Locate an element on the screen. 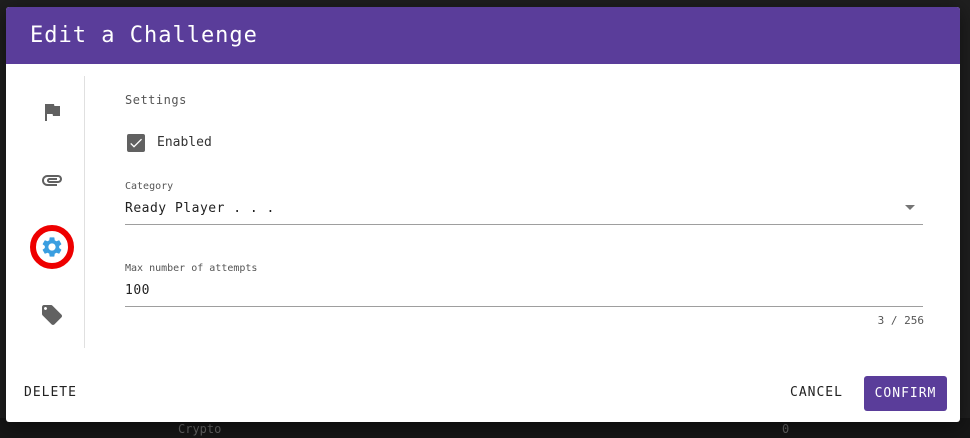 The height and width of the screenshot is (438, 970). background-row-value: 0 is located at coordinates (786, 429).